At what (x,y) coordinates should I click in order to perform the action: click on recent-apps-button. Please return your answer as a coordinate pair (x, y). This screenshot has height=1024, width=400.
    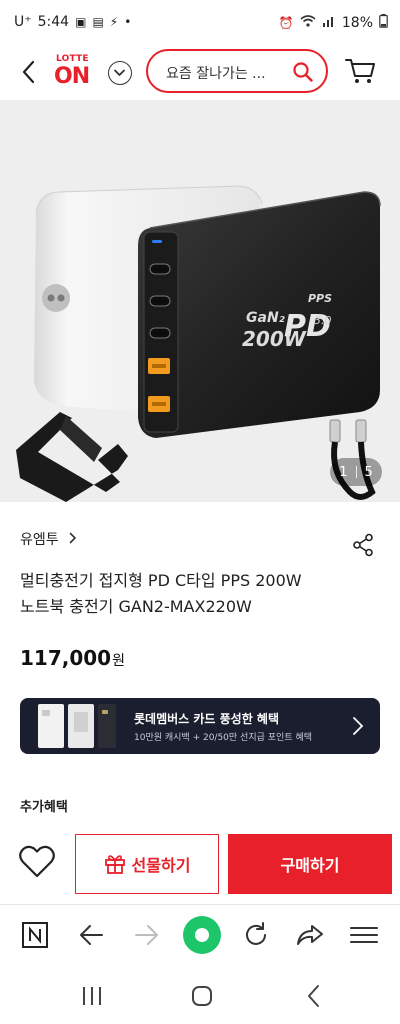
    Looking at the image, I should click on (92, 996).